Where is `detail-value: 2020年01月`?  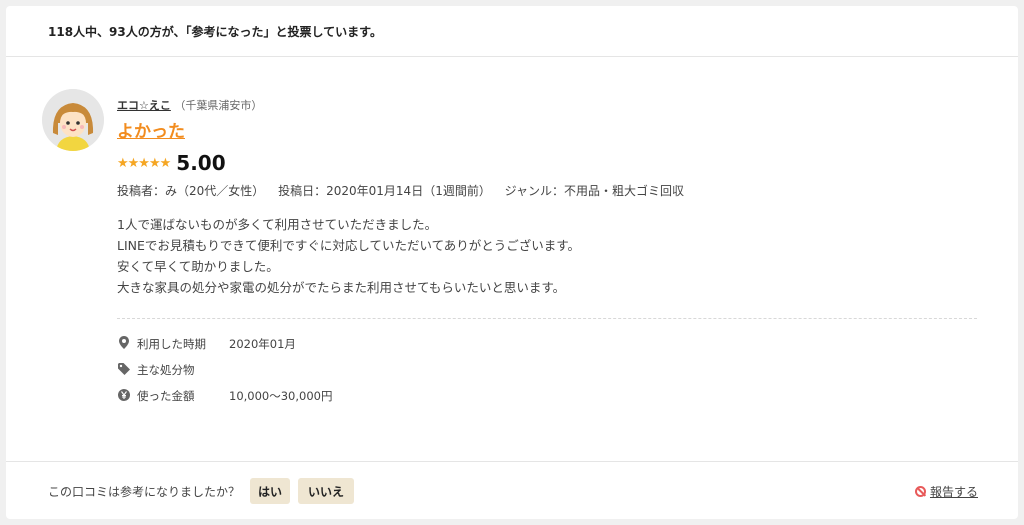 detail-value: 2020年01月 is located at coordinates (262, 344).